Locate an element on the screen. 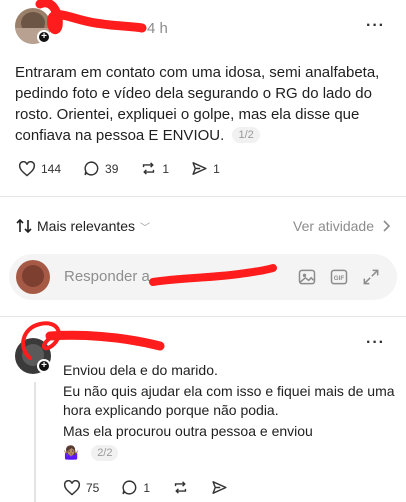 The height and width of the screenshot is (502, 406). reply-input: Responder a is located at coordinates (107, 276).